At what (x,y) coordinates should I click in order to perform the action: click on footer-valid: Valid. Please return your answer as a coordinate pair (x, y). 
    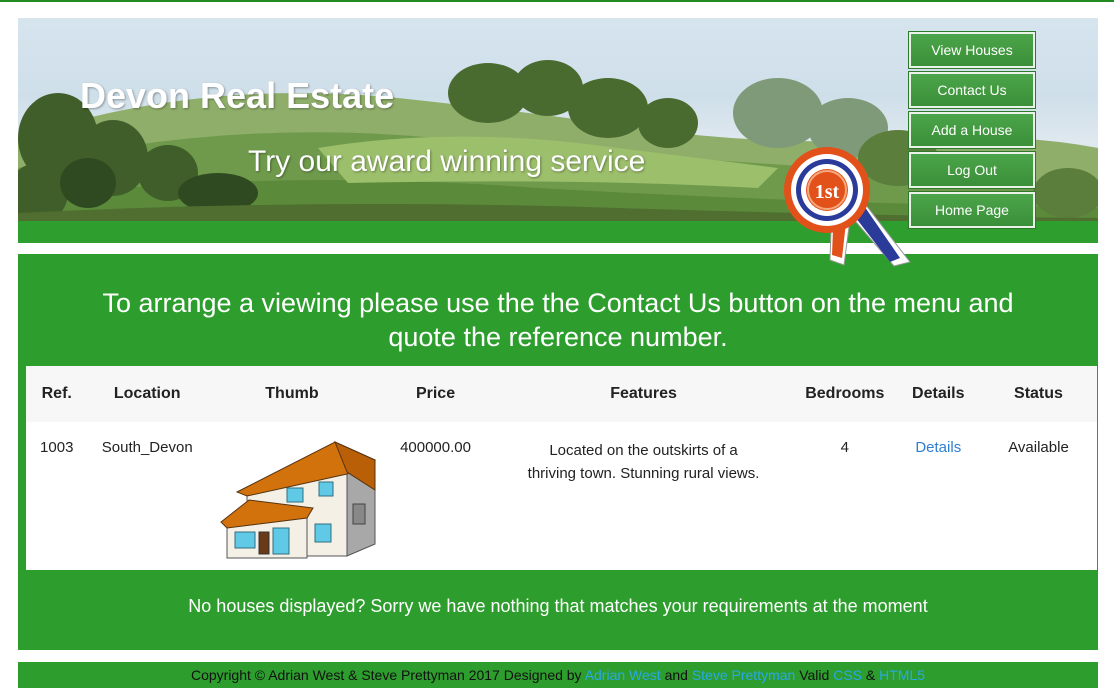
    Looking at the image, I should click on (814, 675).